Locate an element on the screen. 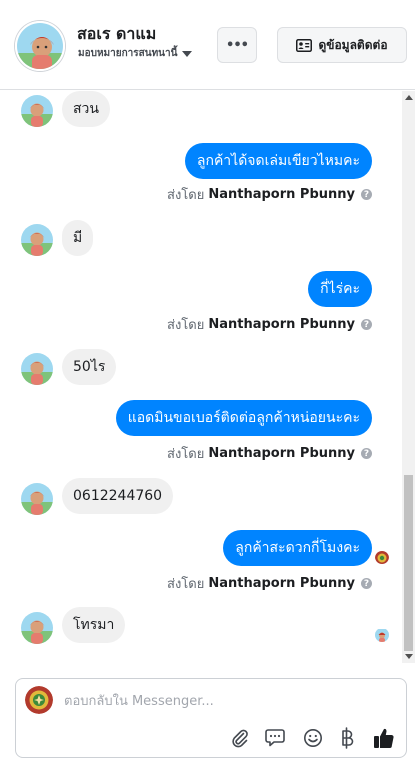  incoming-message: สวน is located at coordinates (86, 109).